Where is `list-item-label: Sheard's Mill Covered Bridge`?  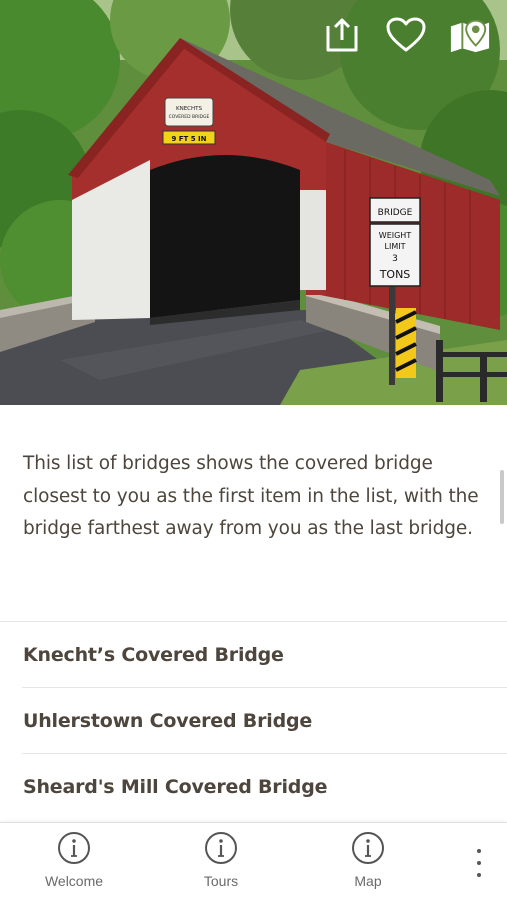 list-item-label: Sheard's Mill Covered Bridge is located at coordinates (175, 786).